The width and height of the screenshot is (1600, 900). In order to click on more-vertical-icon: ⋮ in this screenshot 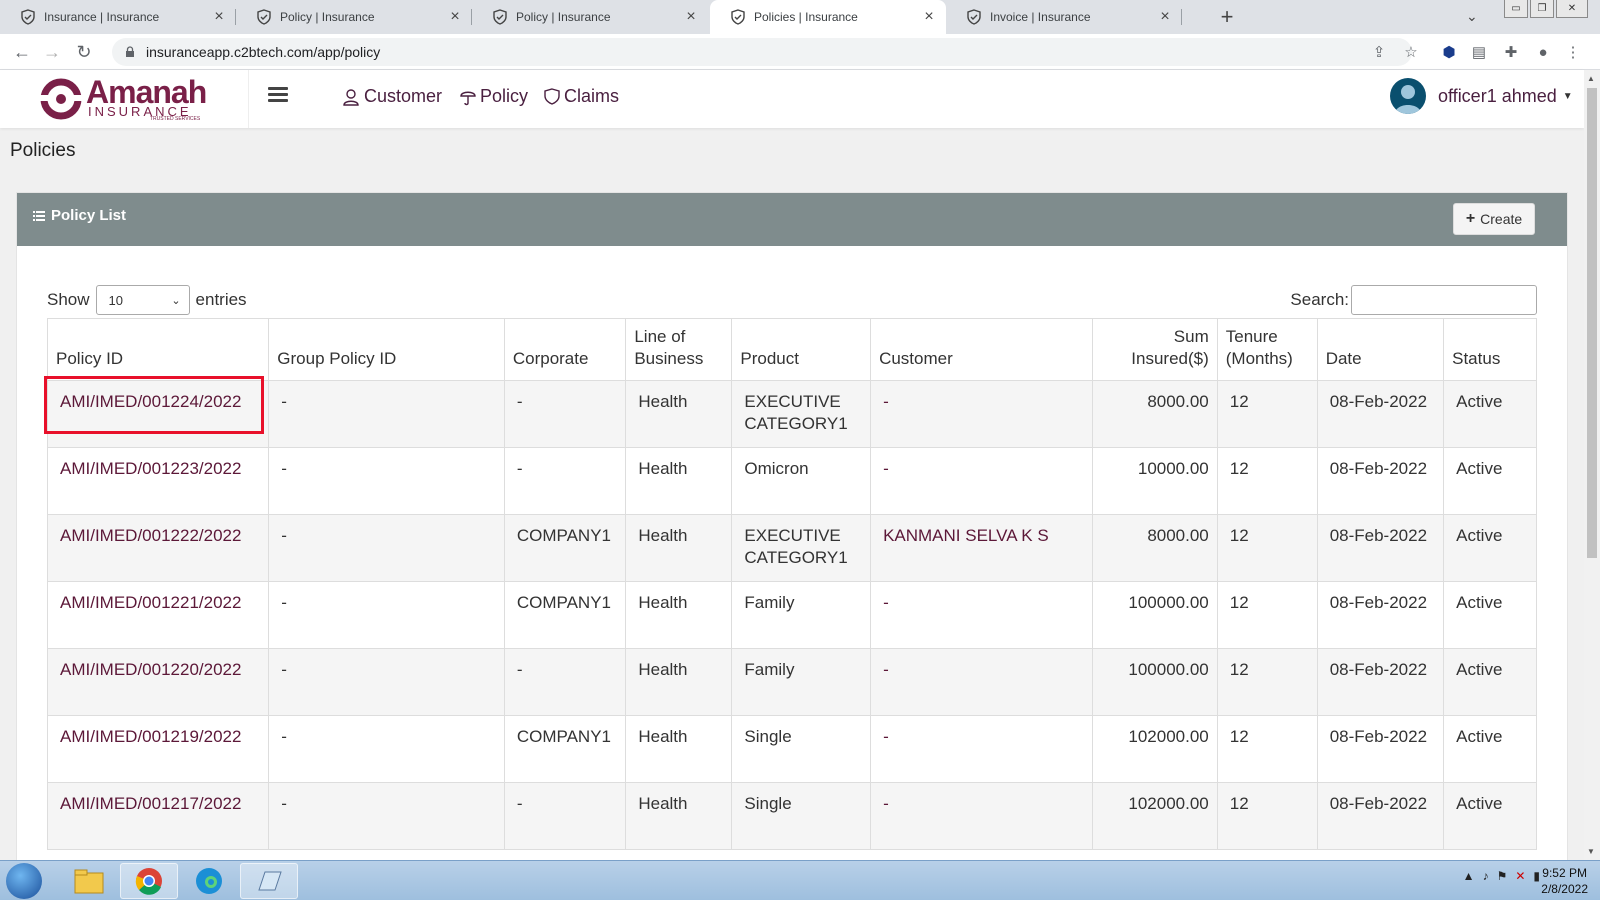, I will do `click(1573, 52)`.